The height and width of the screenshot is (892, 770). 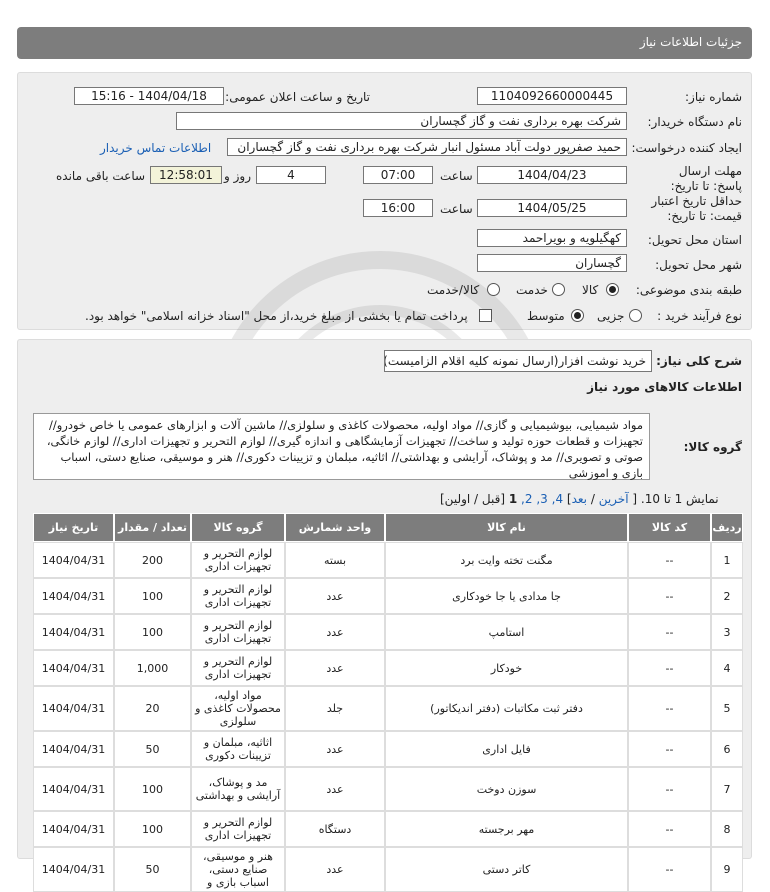 What do you see at coordinates (706, 178) in the screenshot?
I see `reply-deadline-label: مهلت ارسال پاسخ: تا تاریخ:` at bounding box center [706, 178].